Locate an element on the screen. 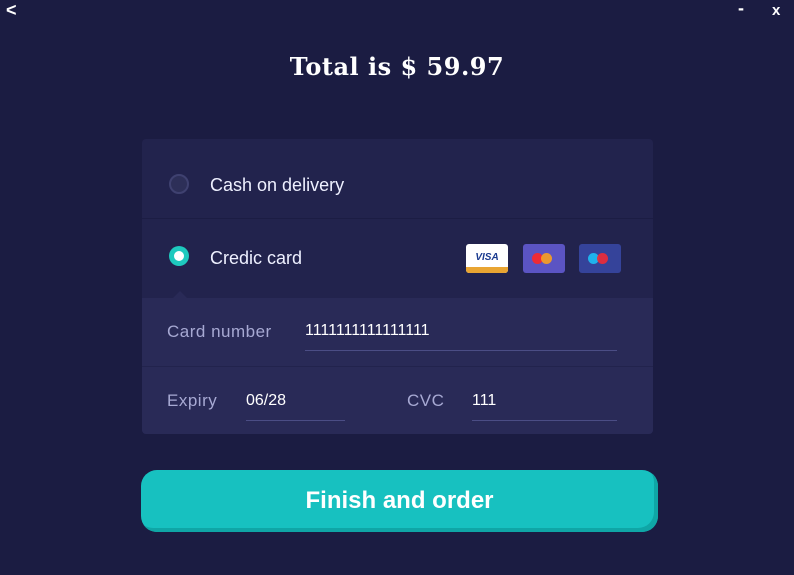 This screenshot has width=794, height=575. card-radio is located at coordinates (179, 256).